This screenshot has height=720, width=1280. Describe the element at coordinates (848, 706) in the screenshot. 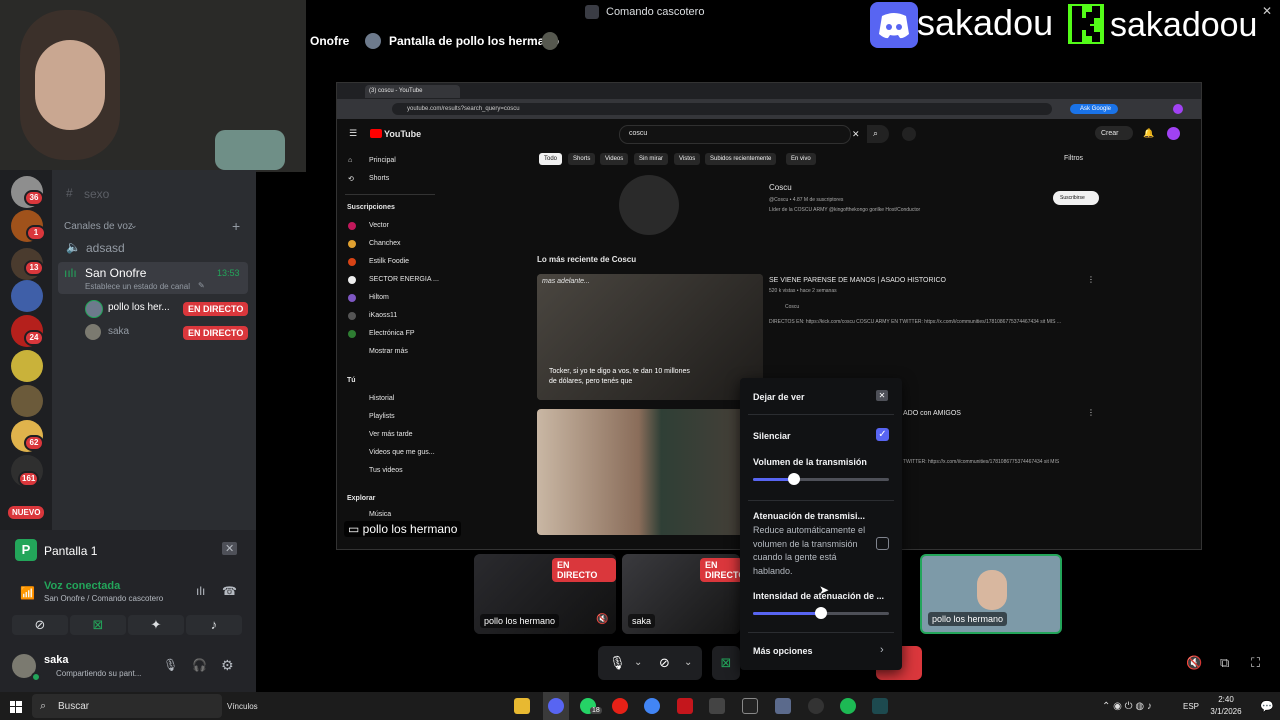

I see `spotify-icon` at that location.